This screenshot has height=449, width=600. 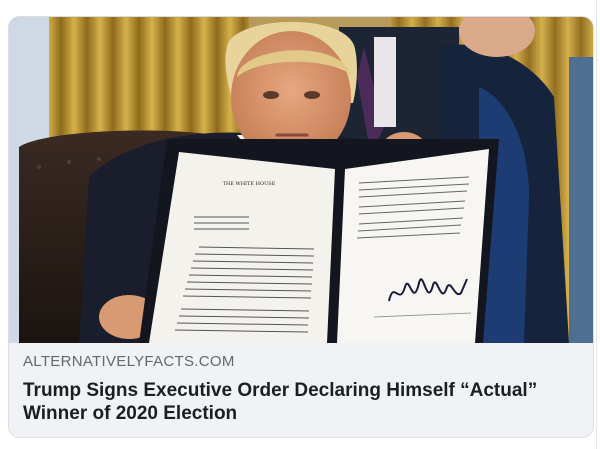 What do you see at coordinates (249, 184) in the screenshot?
I see `document-letterhead: THE WHITE HOUSE` at bounding box center [249, 184].